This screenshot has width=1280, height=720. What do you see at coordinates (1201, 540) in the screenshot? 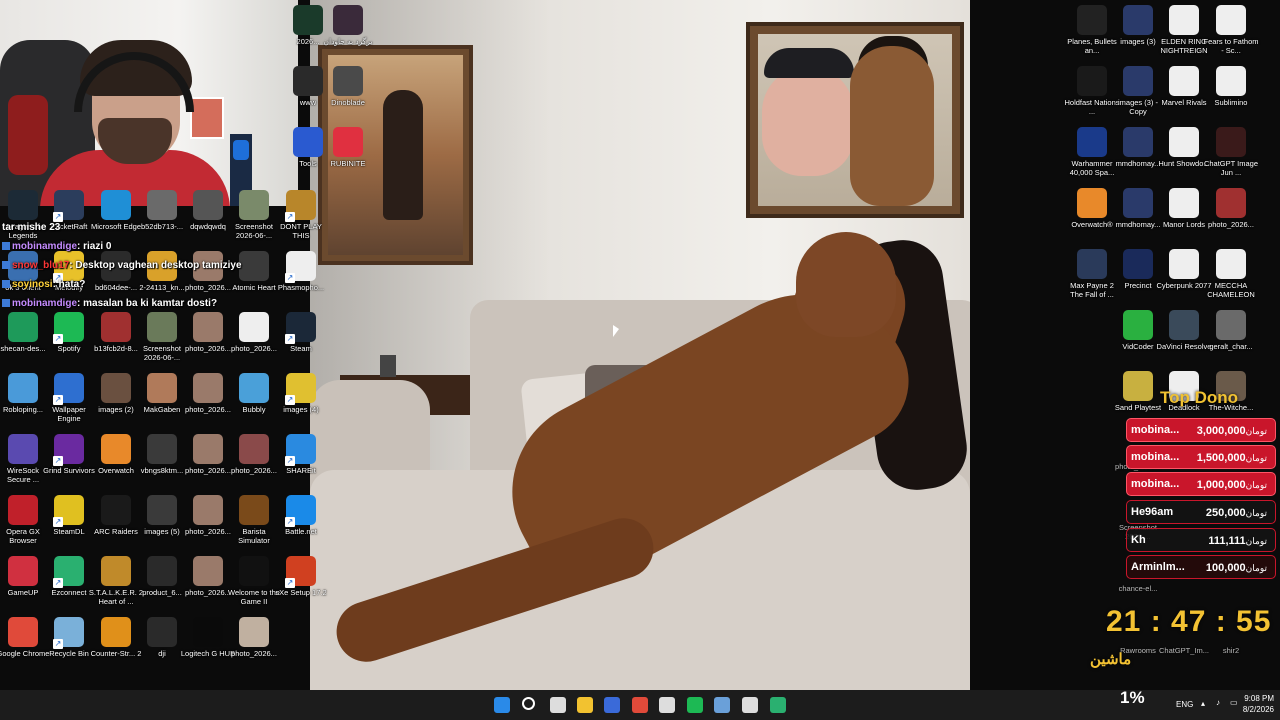
I see `top-dono-row: Kh تومان111,111` at bounding box center [1201, 540].